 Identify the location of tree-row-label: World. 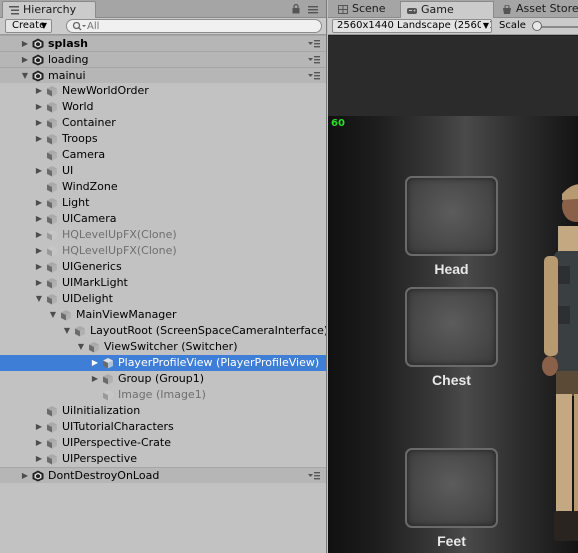
(78, 106).